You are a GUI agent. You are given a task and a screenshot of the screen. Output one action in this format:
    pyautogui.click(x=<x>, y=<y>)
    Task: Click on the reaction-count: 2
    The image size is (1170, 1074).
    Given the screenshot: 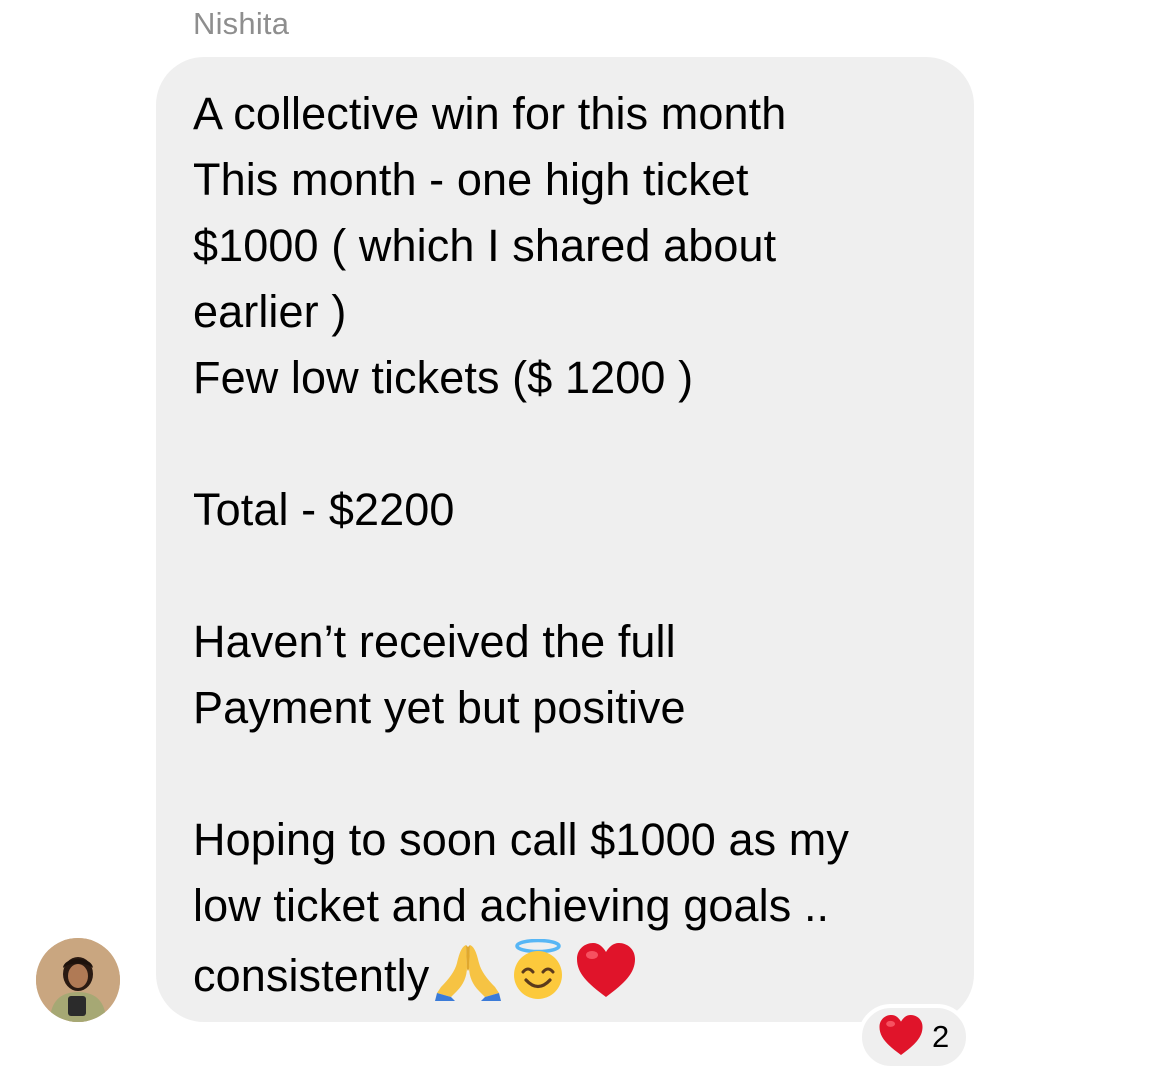 What is the action you would take?
    pyautogui.click(x=941, y=1036)
    